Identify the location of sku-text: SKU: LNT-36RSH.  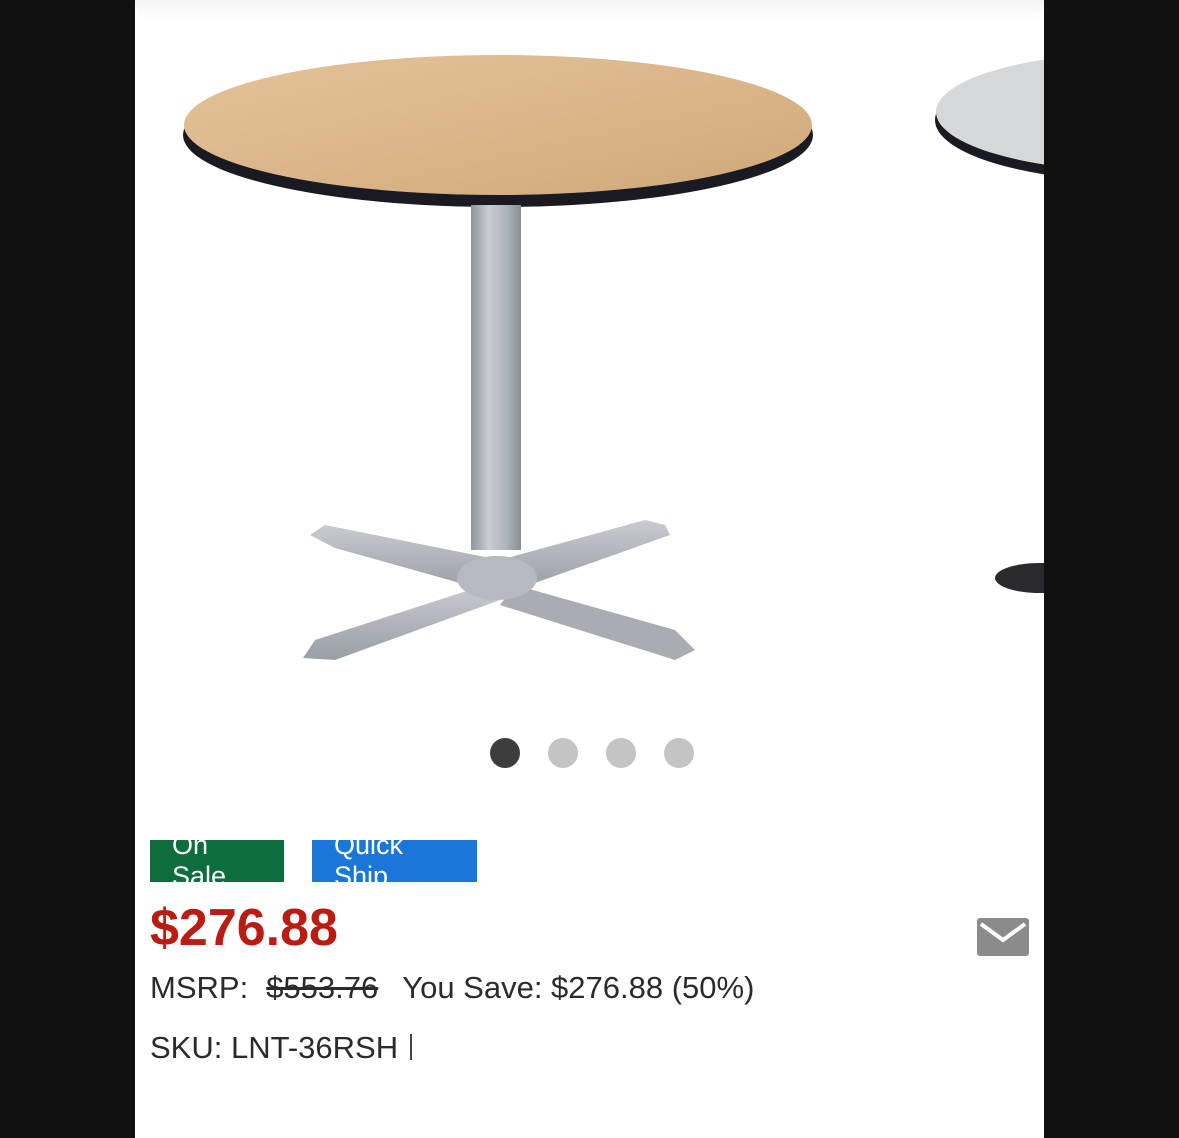
(274, 1047).